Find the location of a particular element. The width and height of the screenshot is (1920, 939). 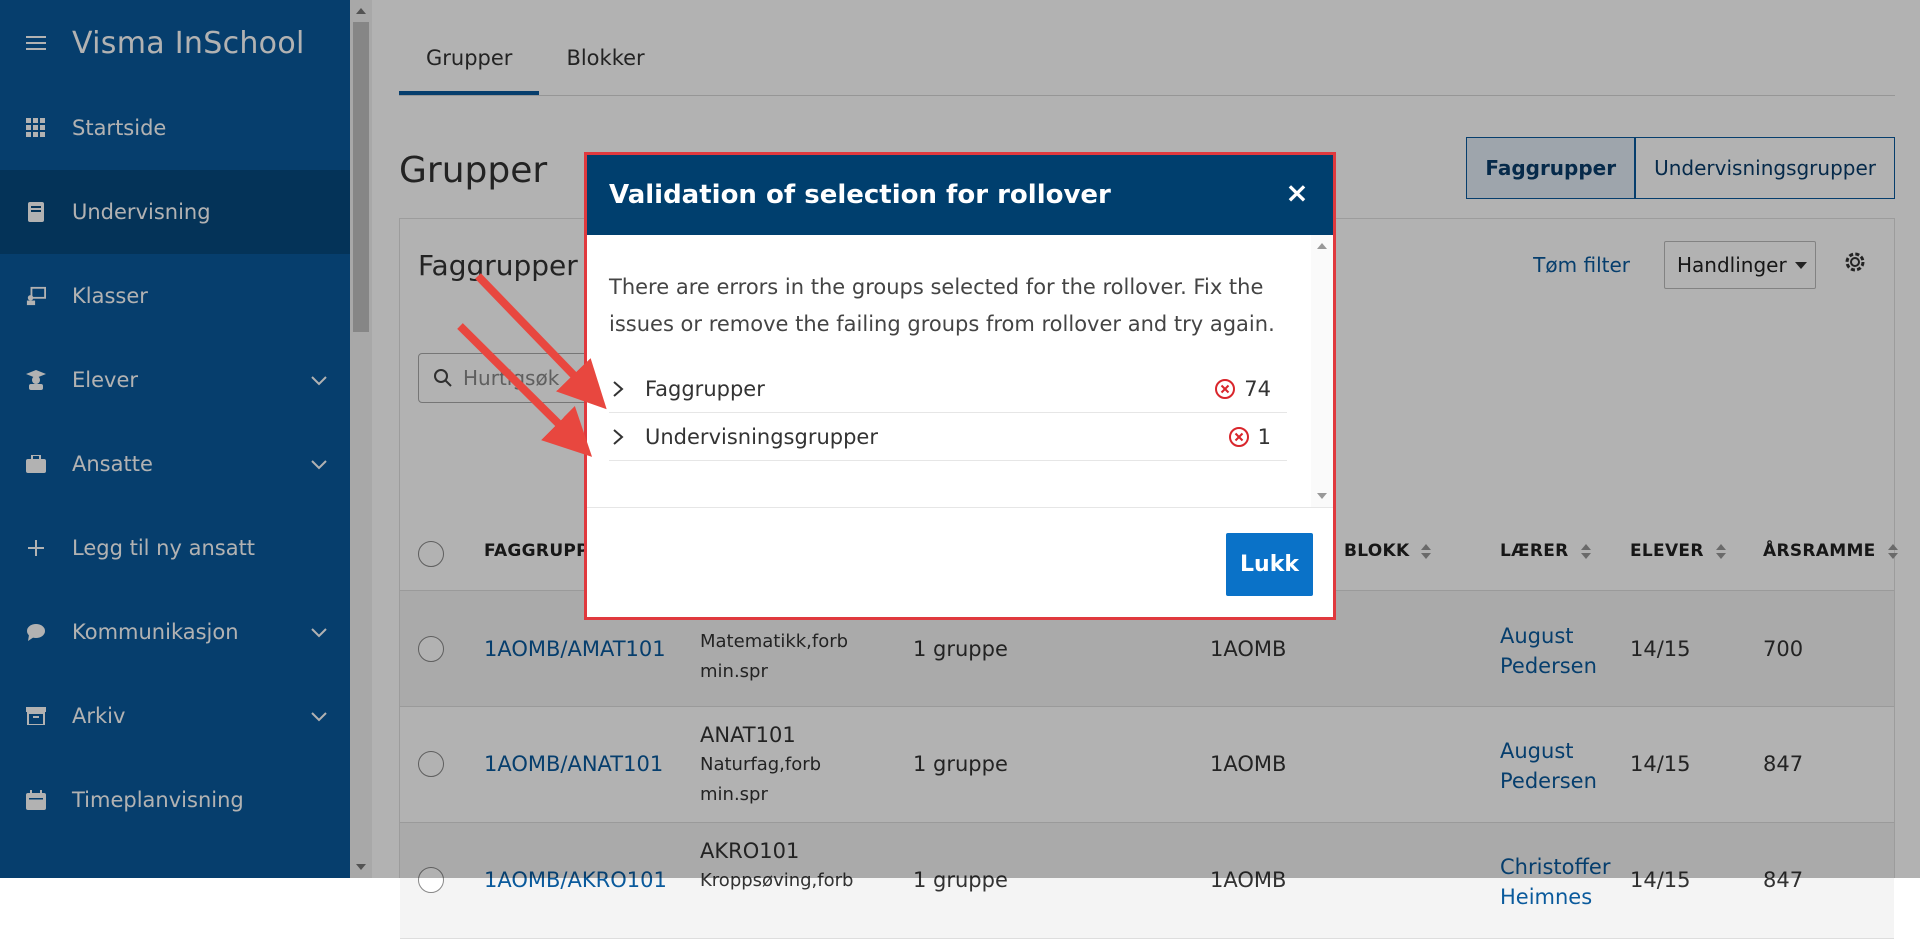

close-button: Lukk is located at coordinates (1269, 564).